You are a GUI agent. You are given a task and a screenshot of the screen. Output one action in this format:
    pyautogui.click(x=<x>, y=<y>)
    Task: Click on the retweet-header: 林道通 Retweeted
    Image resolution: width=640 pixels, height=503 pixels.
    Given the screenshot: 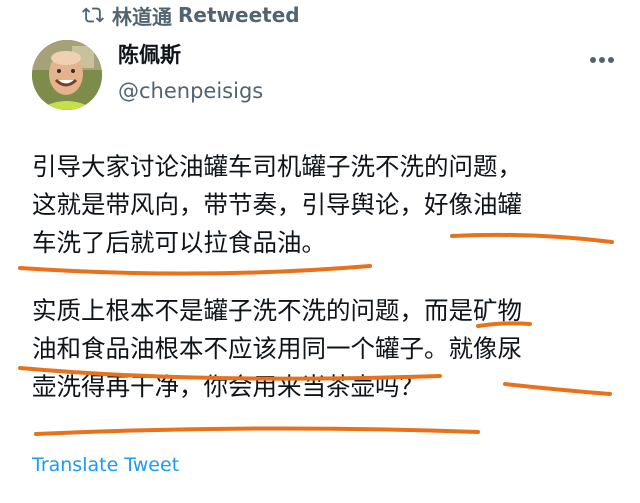 What is the action you would take?
    pyautogui.click(x=191, y=15)
    